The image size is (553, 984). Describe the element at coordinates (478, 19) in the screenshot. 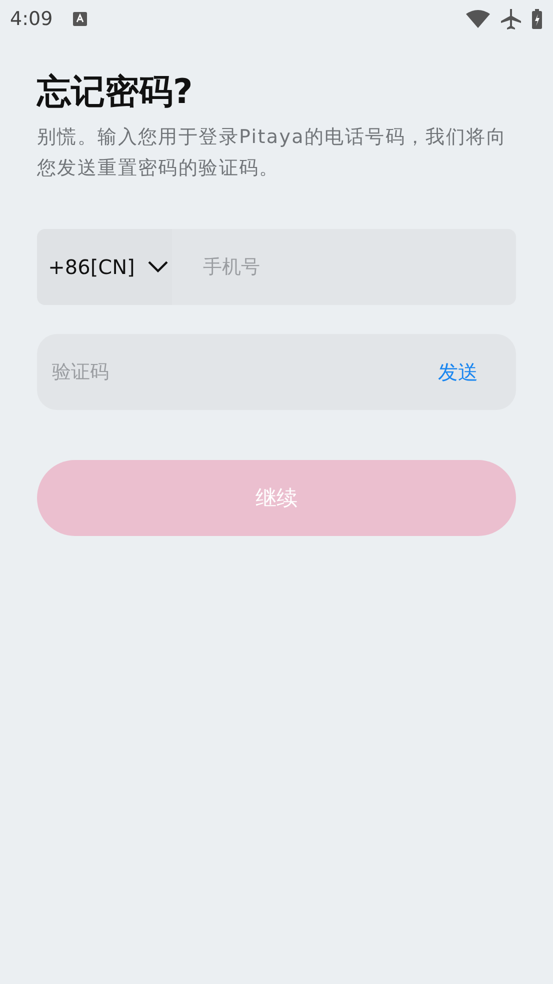

I see `wifi-icon` at that location.